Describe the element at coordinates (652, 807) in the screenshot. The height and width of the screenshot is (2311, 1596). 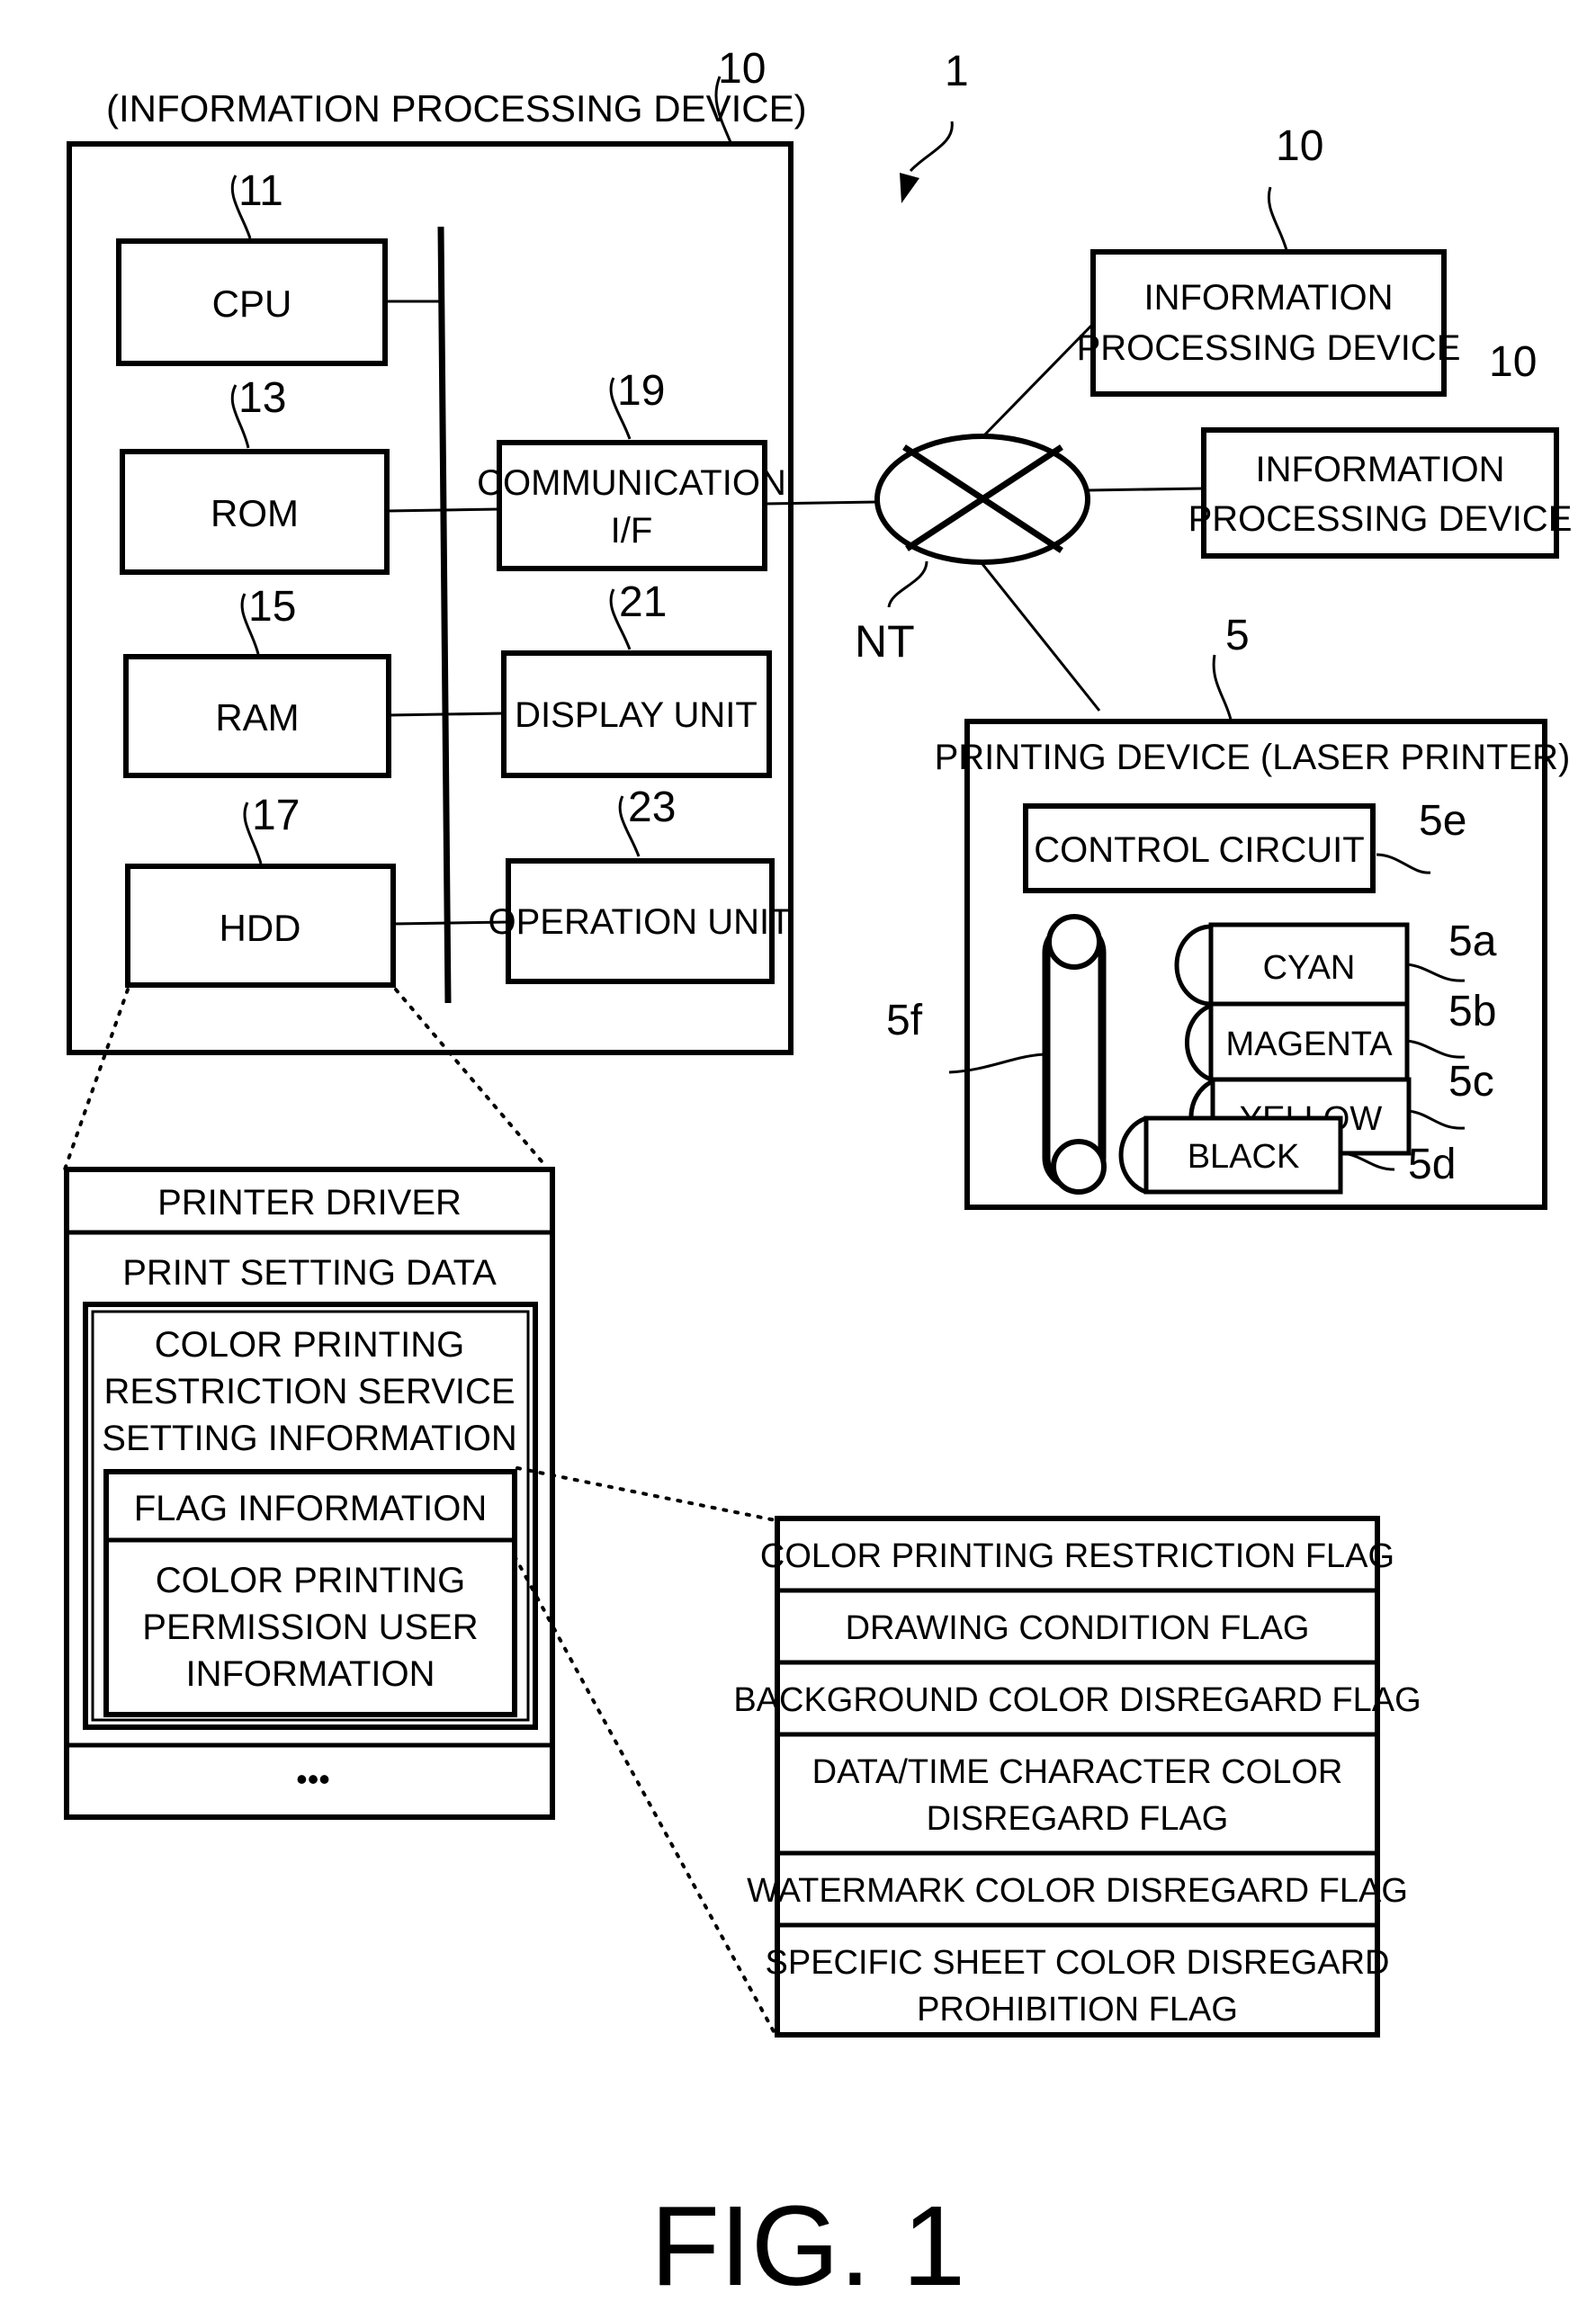
I see `operation-unit-ref: 23` at that location.